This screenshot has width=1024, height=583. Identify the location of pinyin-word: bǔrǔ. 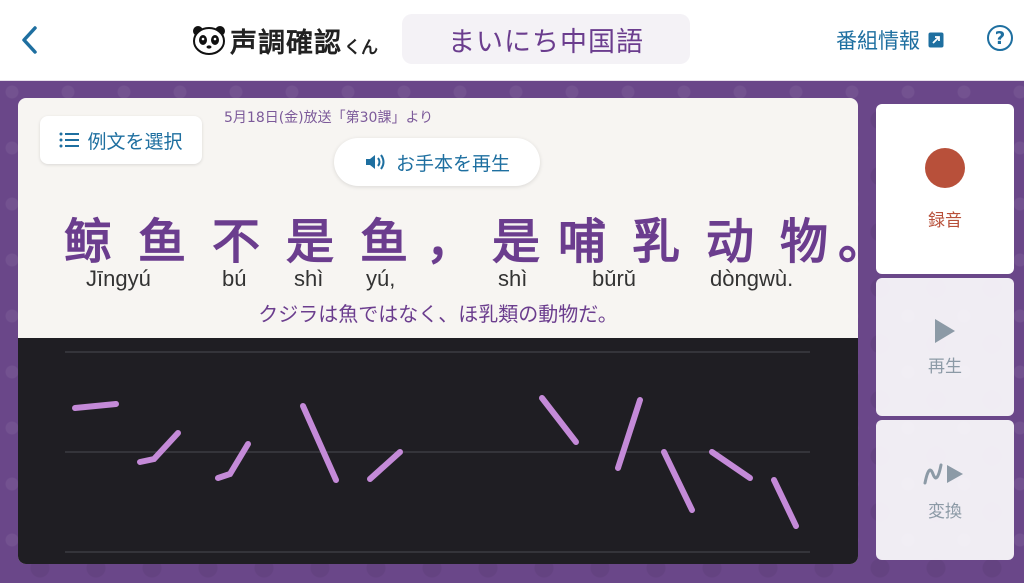
(614, 278).